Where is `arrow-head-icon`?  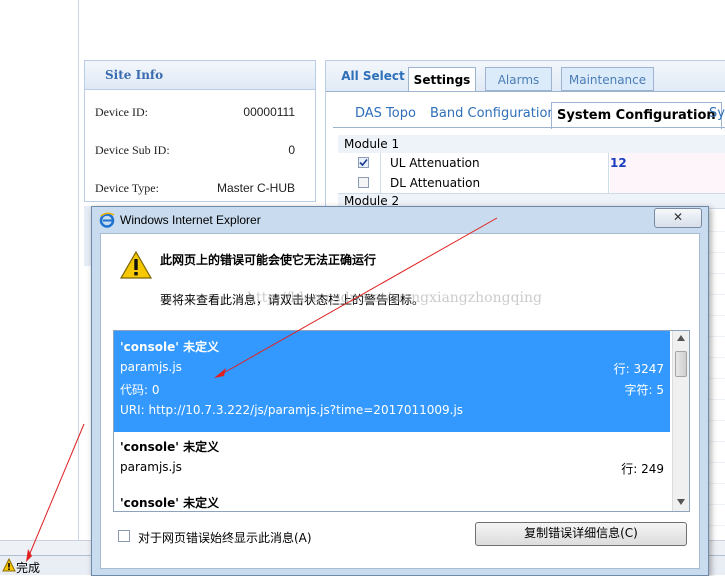 arrow-head-icon is located at coordinates (220, 373).